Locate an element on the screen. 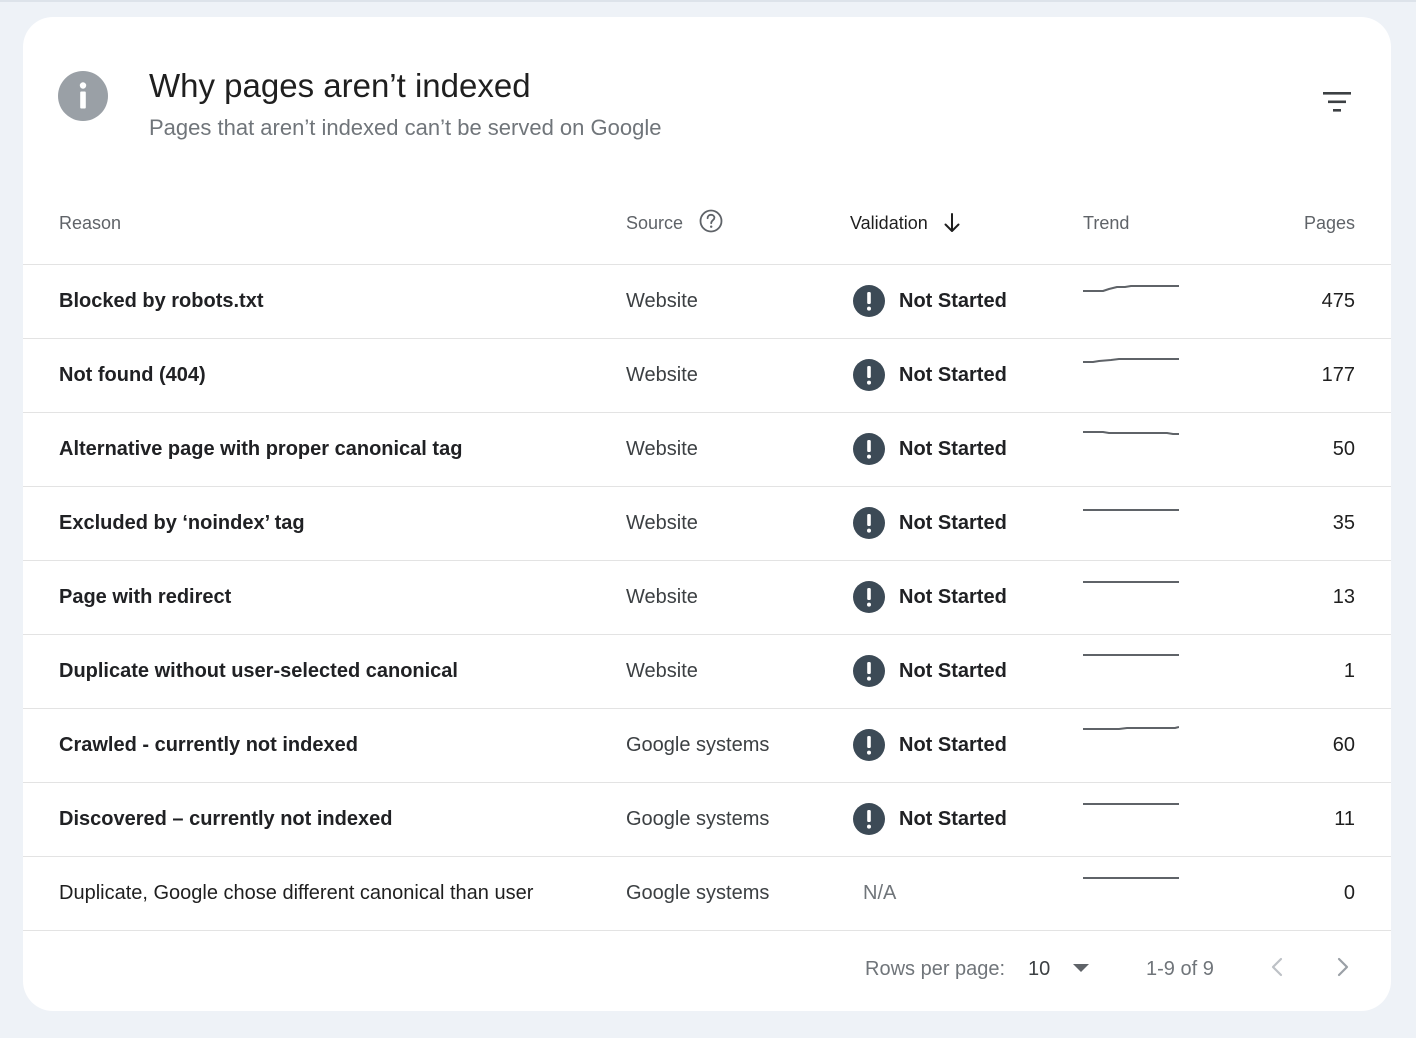  chevron-left-icon is located at coordinates (1277, 967).